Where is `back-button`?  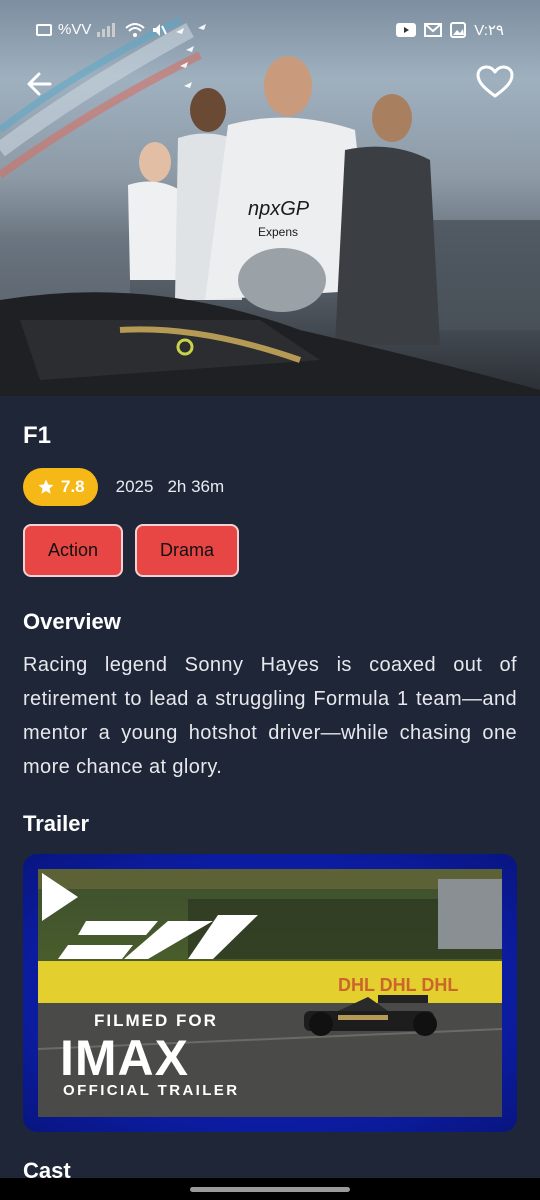 back-button is located at coordinates (42, 84).